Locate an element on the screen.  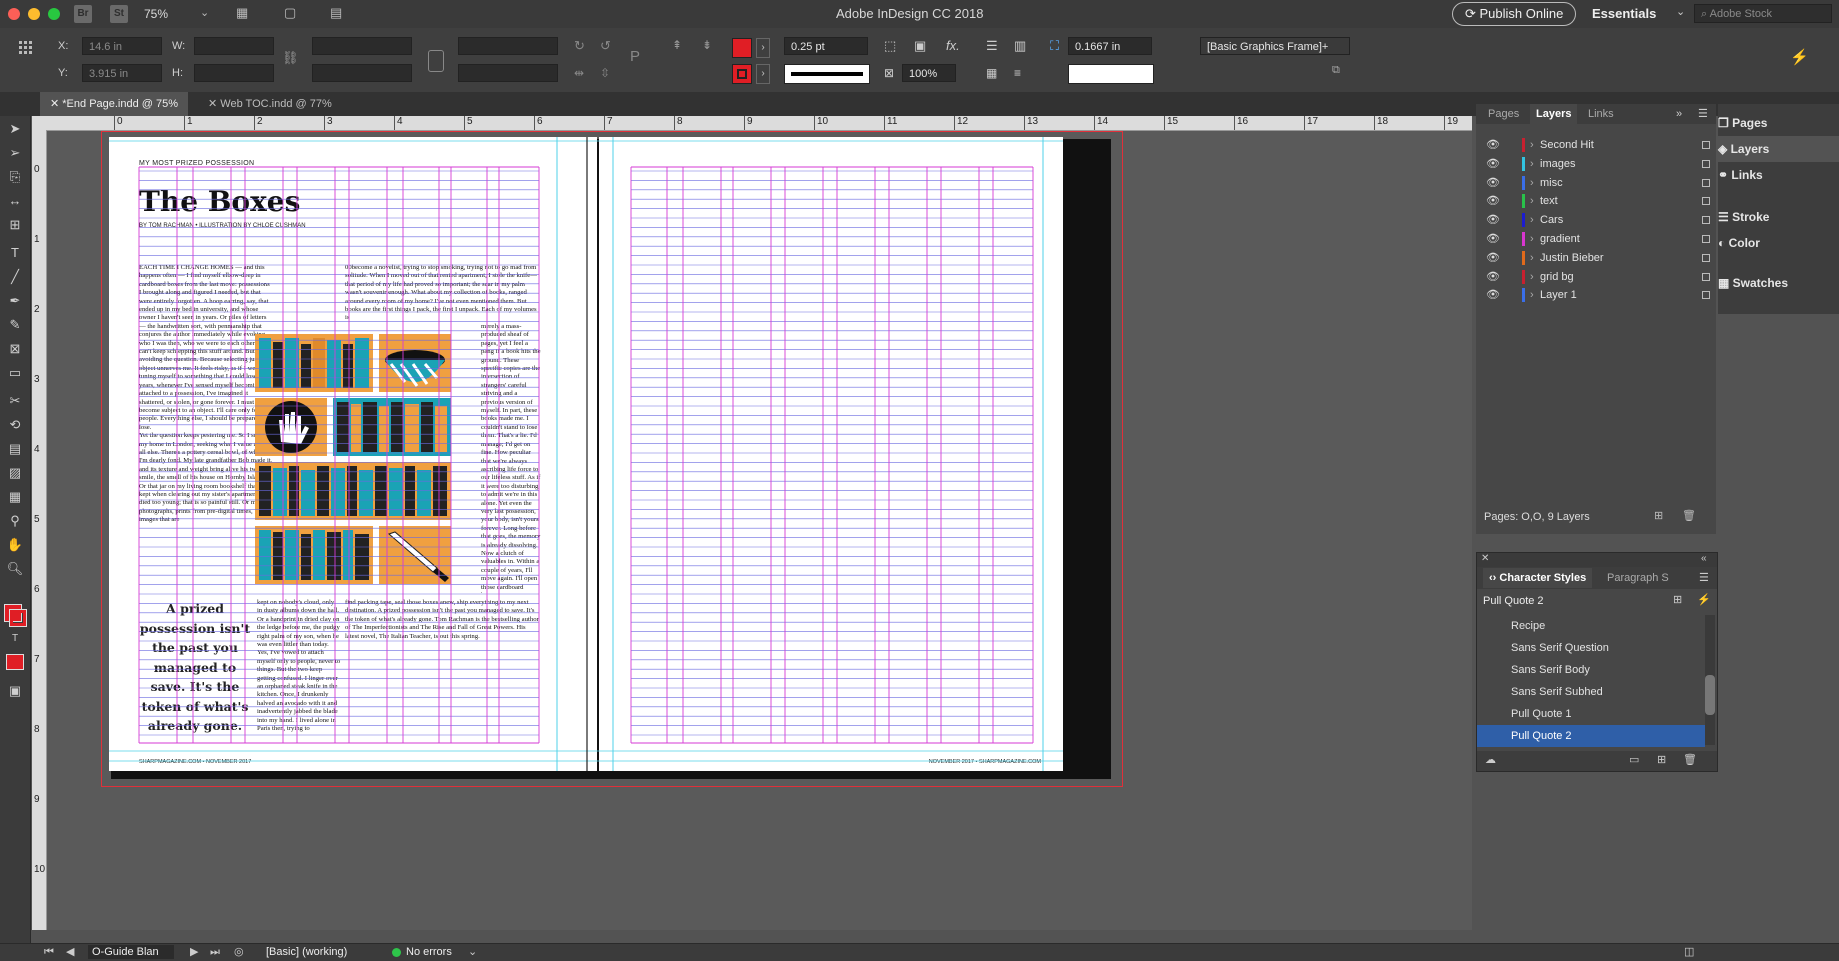
apply-color-icon is located at coordinates (15, 662).